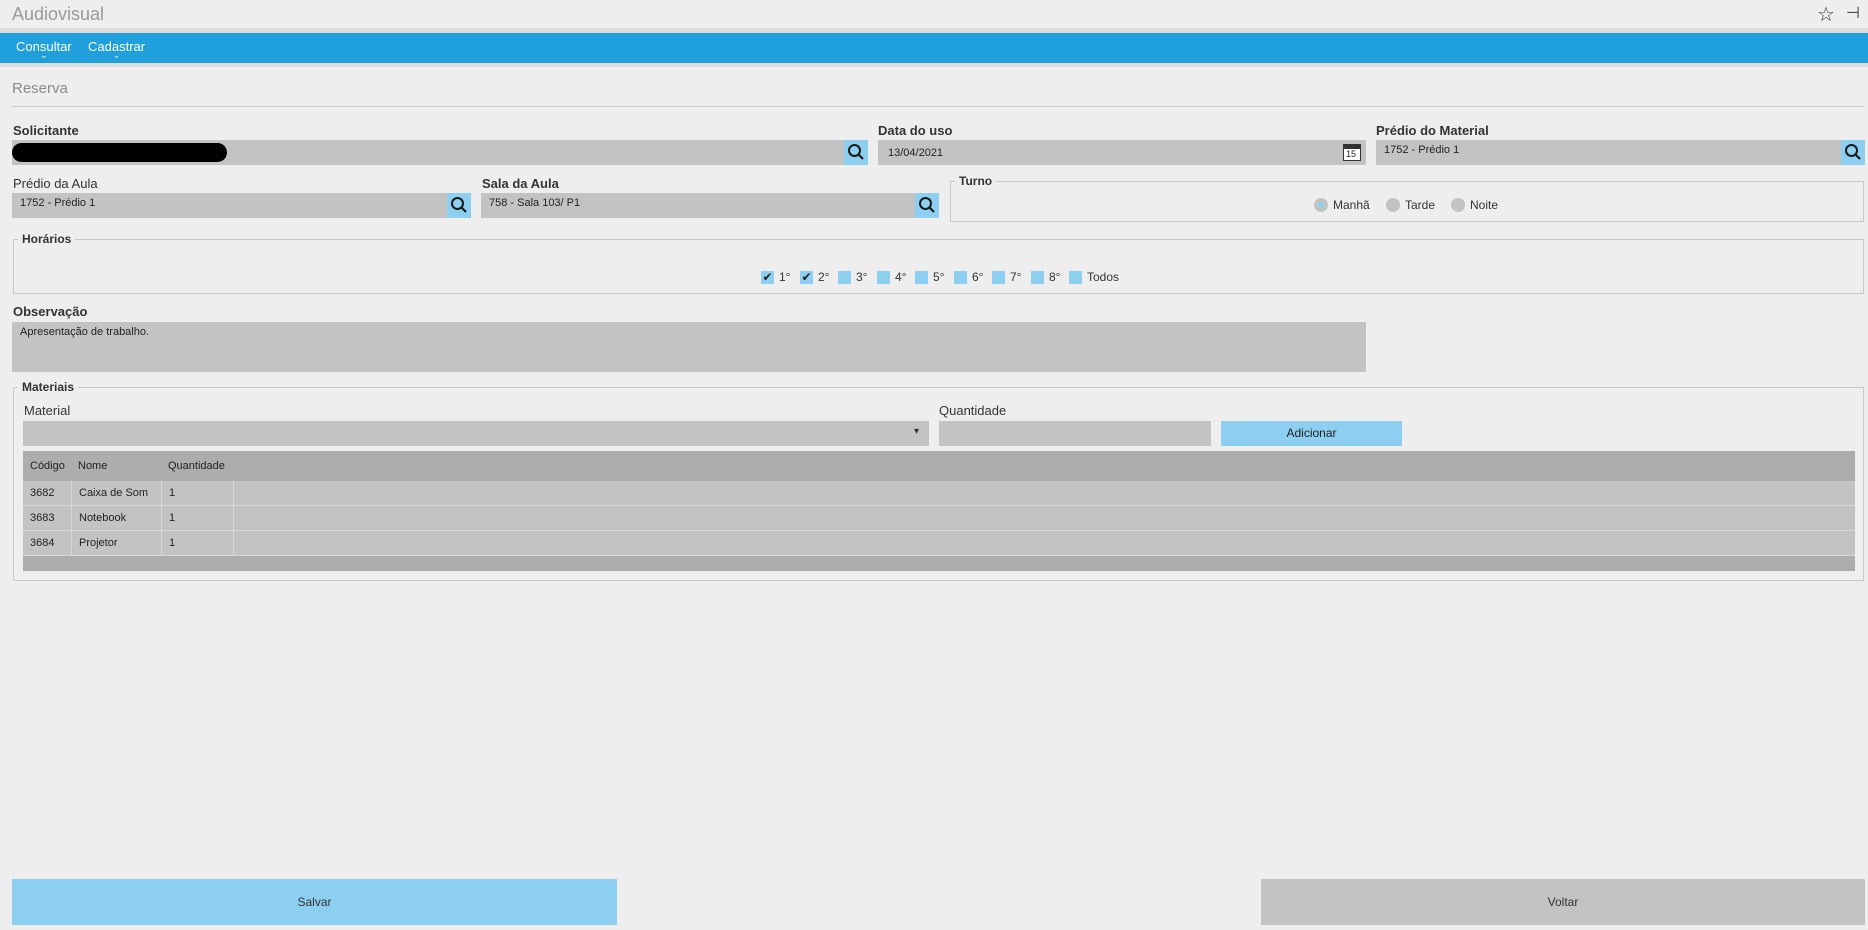 Image resolution: width=1868 pixels, height=930 pixels. What do you see at coordinates (119, 152) in the screenshot?
I see `redaction-mark` at bounding box center [119, 152].